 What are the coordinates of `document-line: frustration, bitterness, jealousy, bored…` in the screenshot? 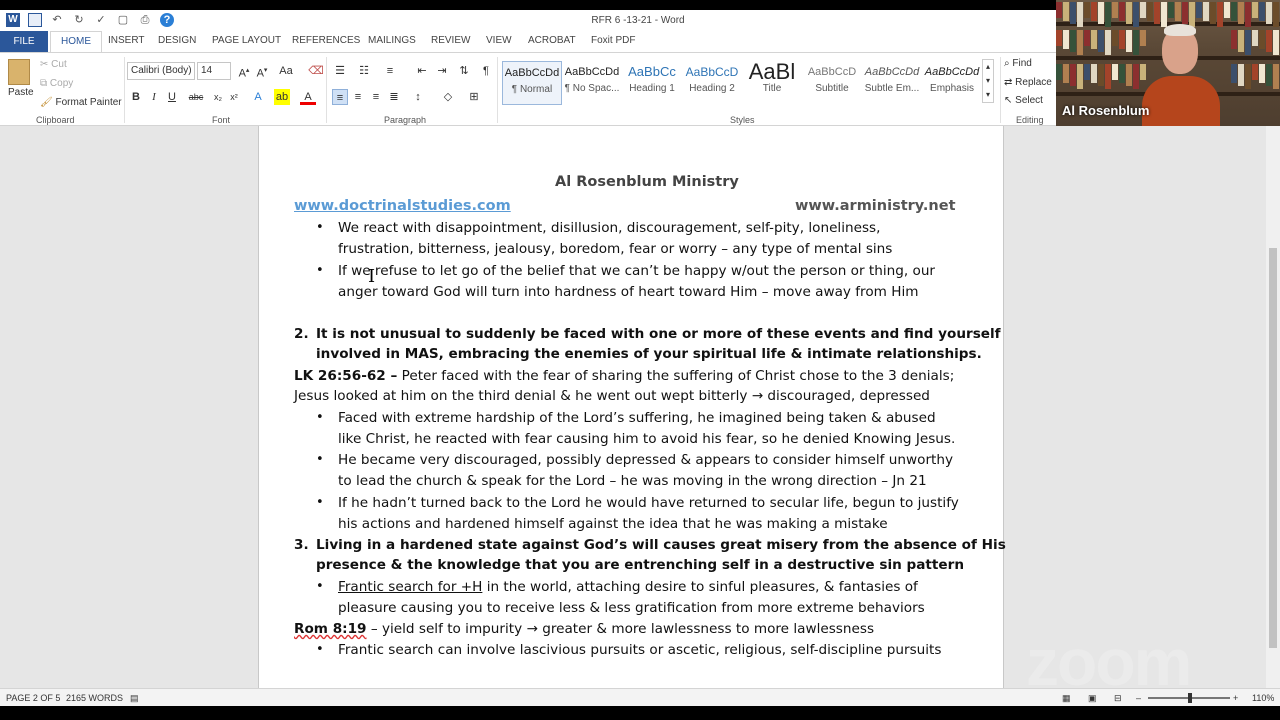 It's located at (615, 249).